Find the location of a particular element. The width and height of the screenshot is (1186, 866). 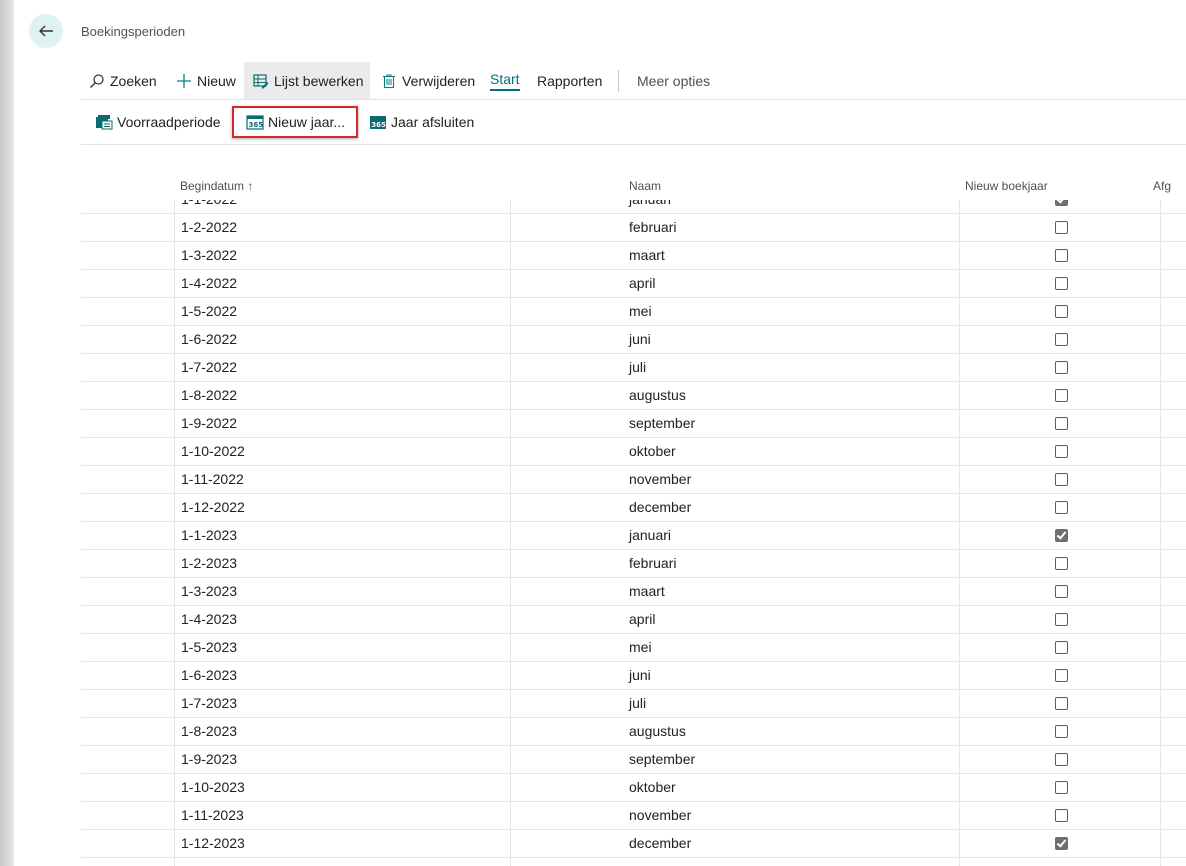

table-row: 1-11-2022 november is located at coordinates (633, 480).